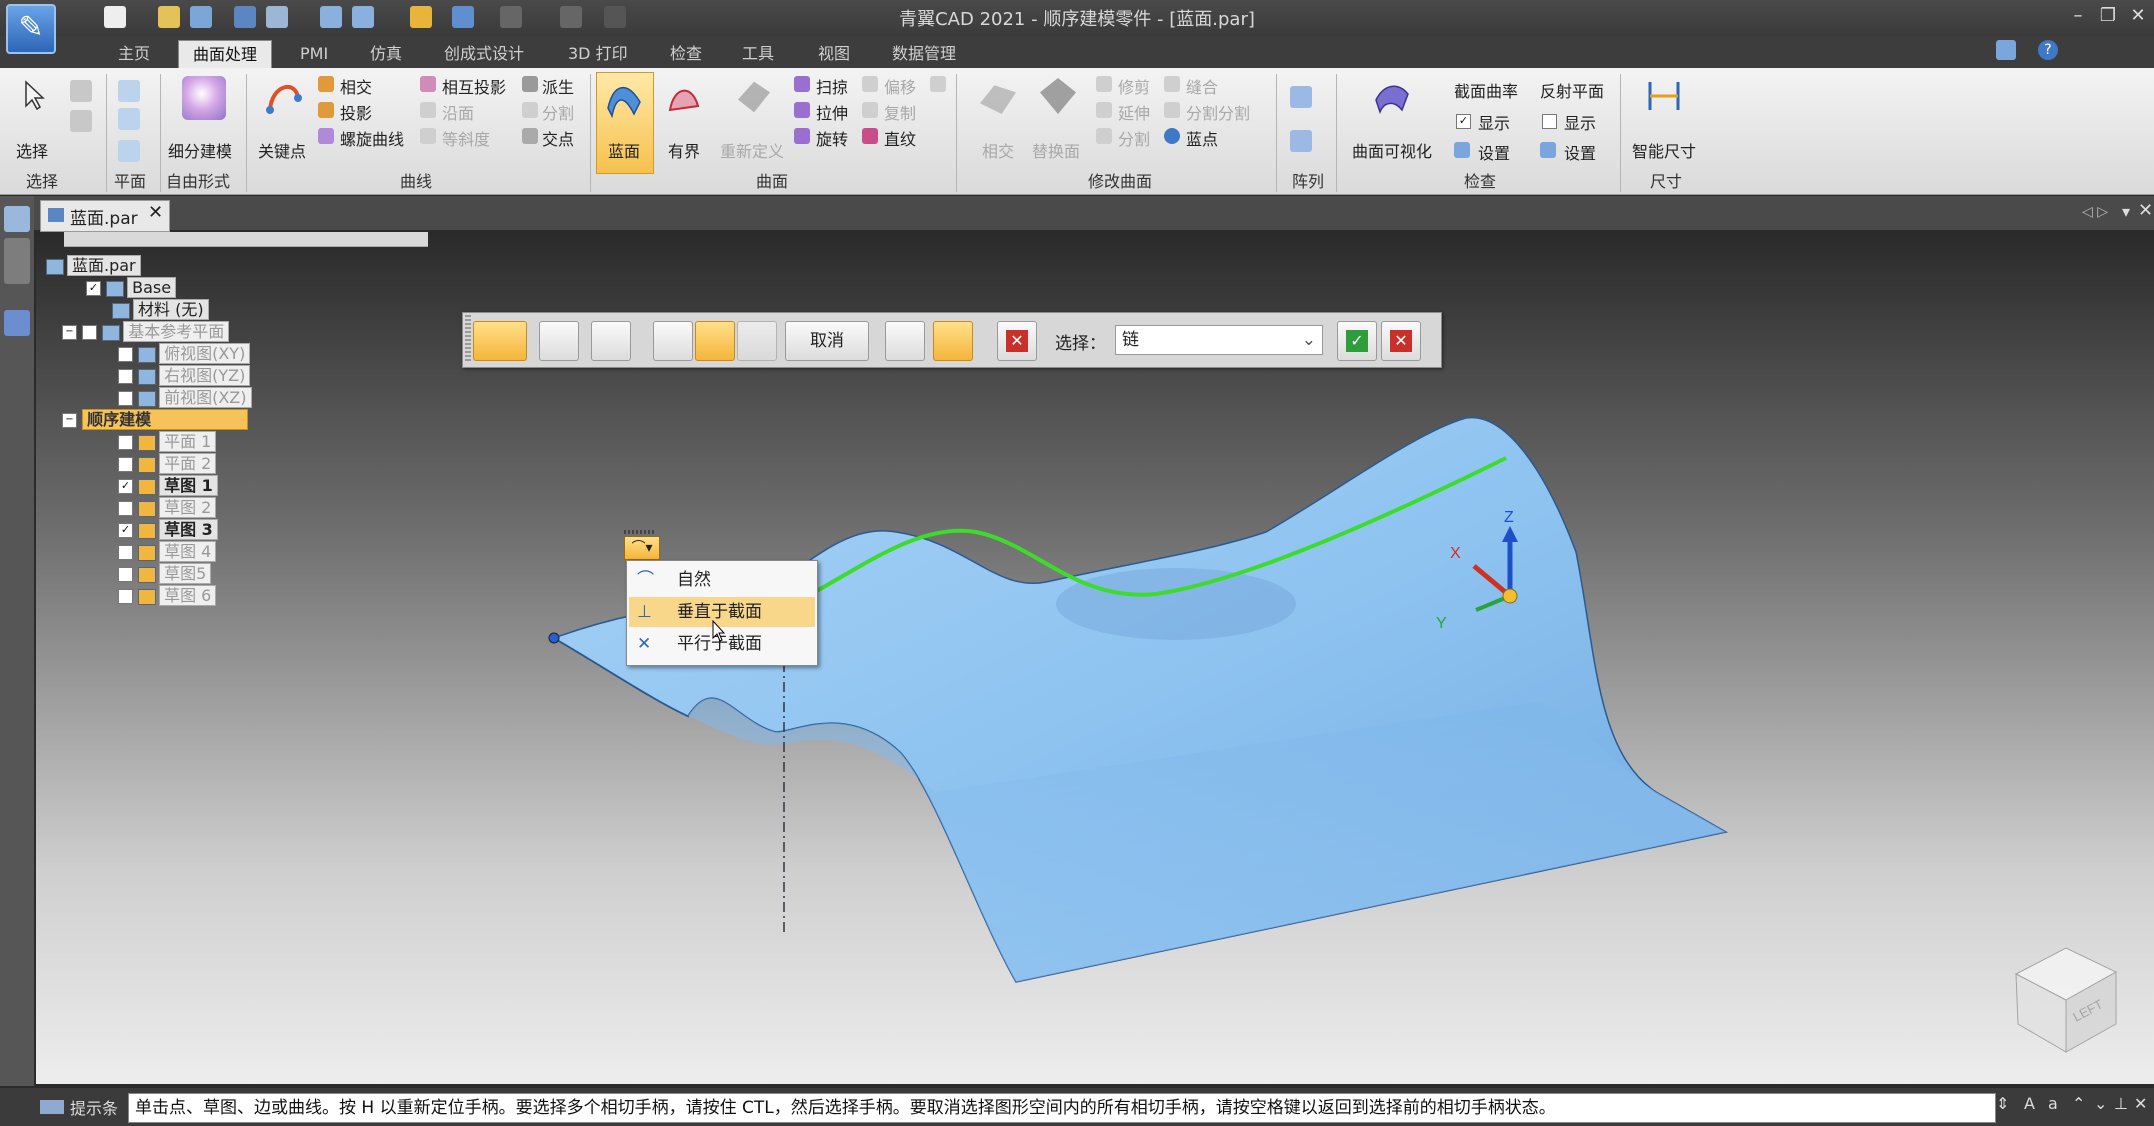 The image size is (2154, 1126). I want to click on tree-feature-label: 草图 3, so click(188, 529).